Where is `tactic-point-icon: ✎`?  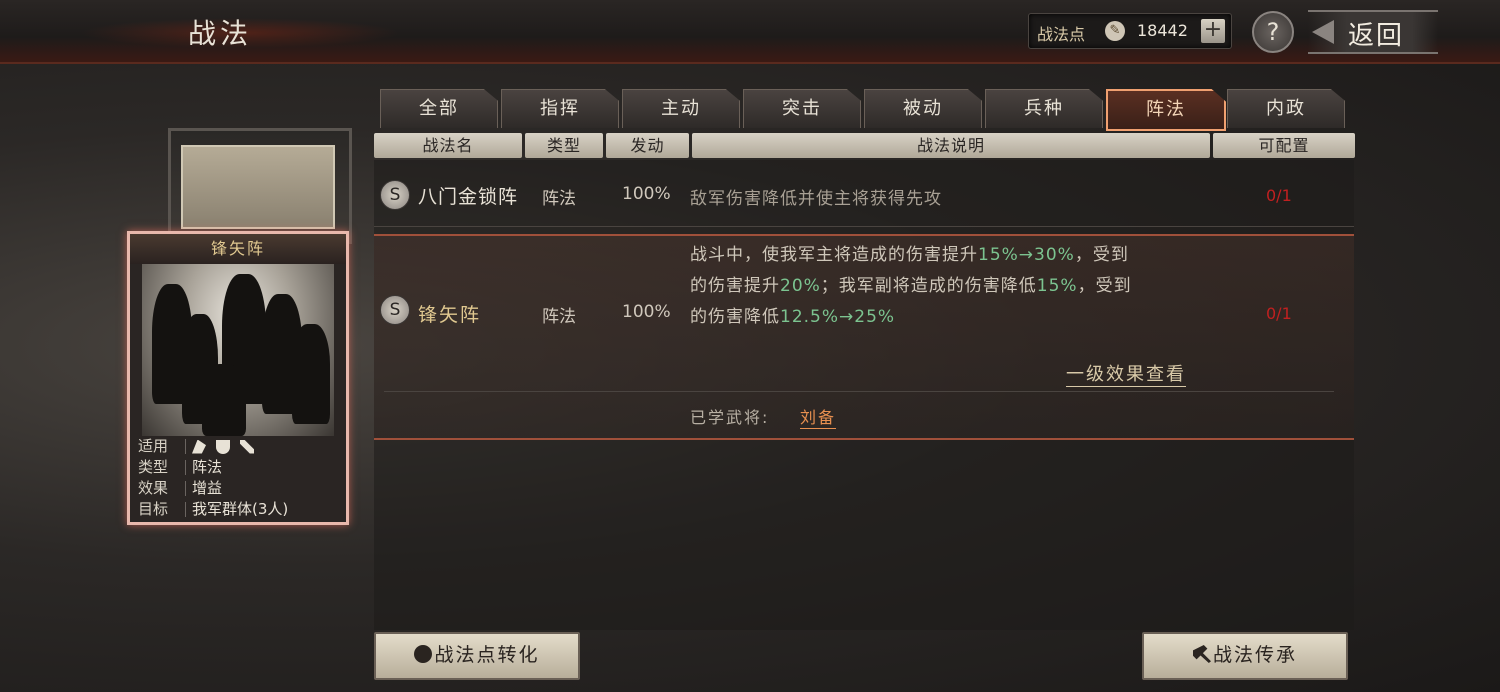 tactic-point-icon: ✎ is located at coordinates (1115, 31).